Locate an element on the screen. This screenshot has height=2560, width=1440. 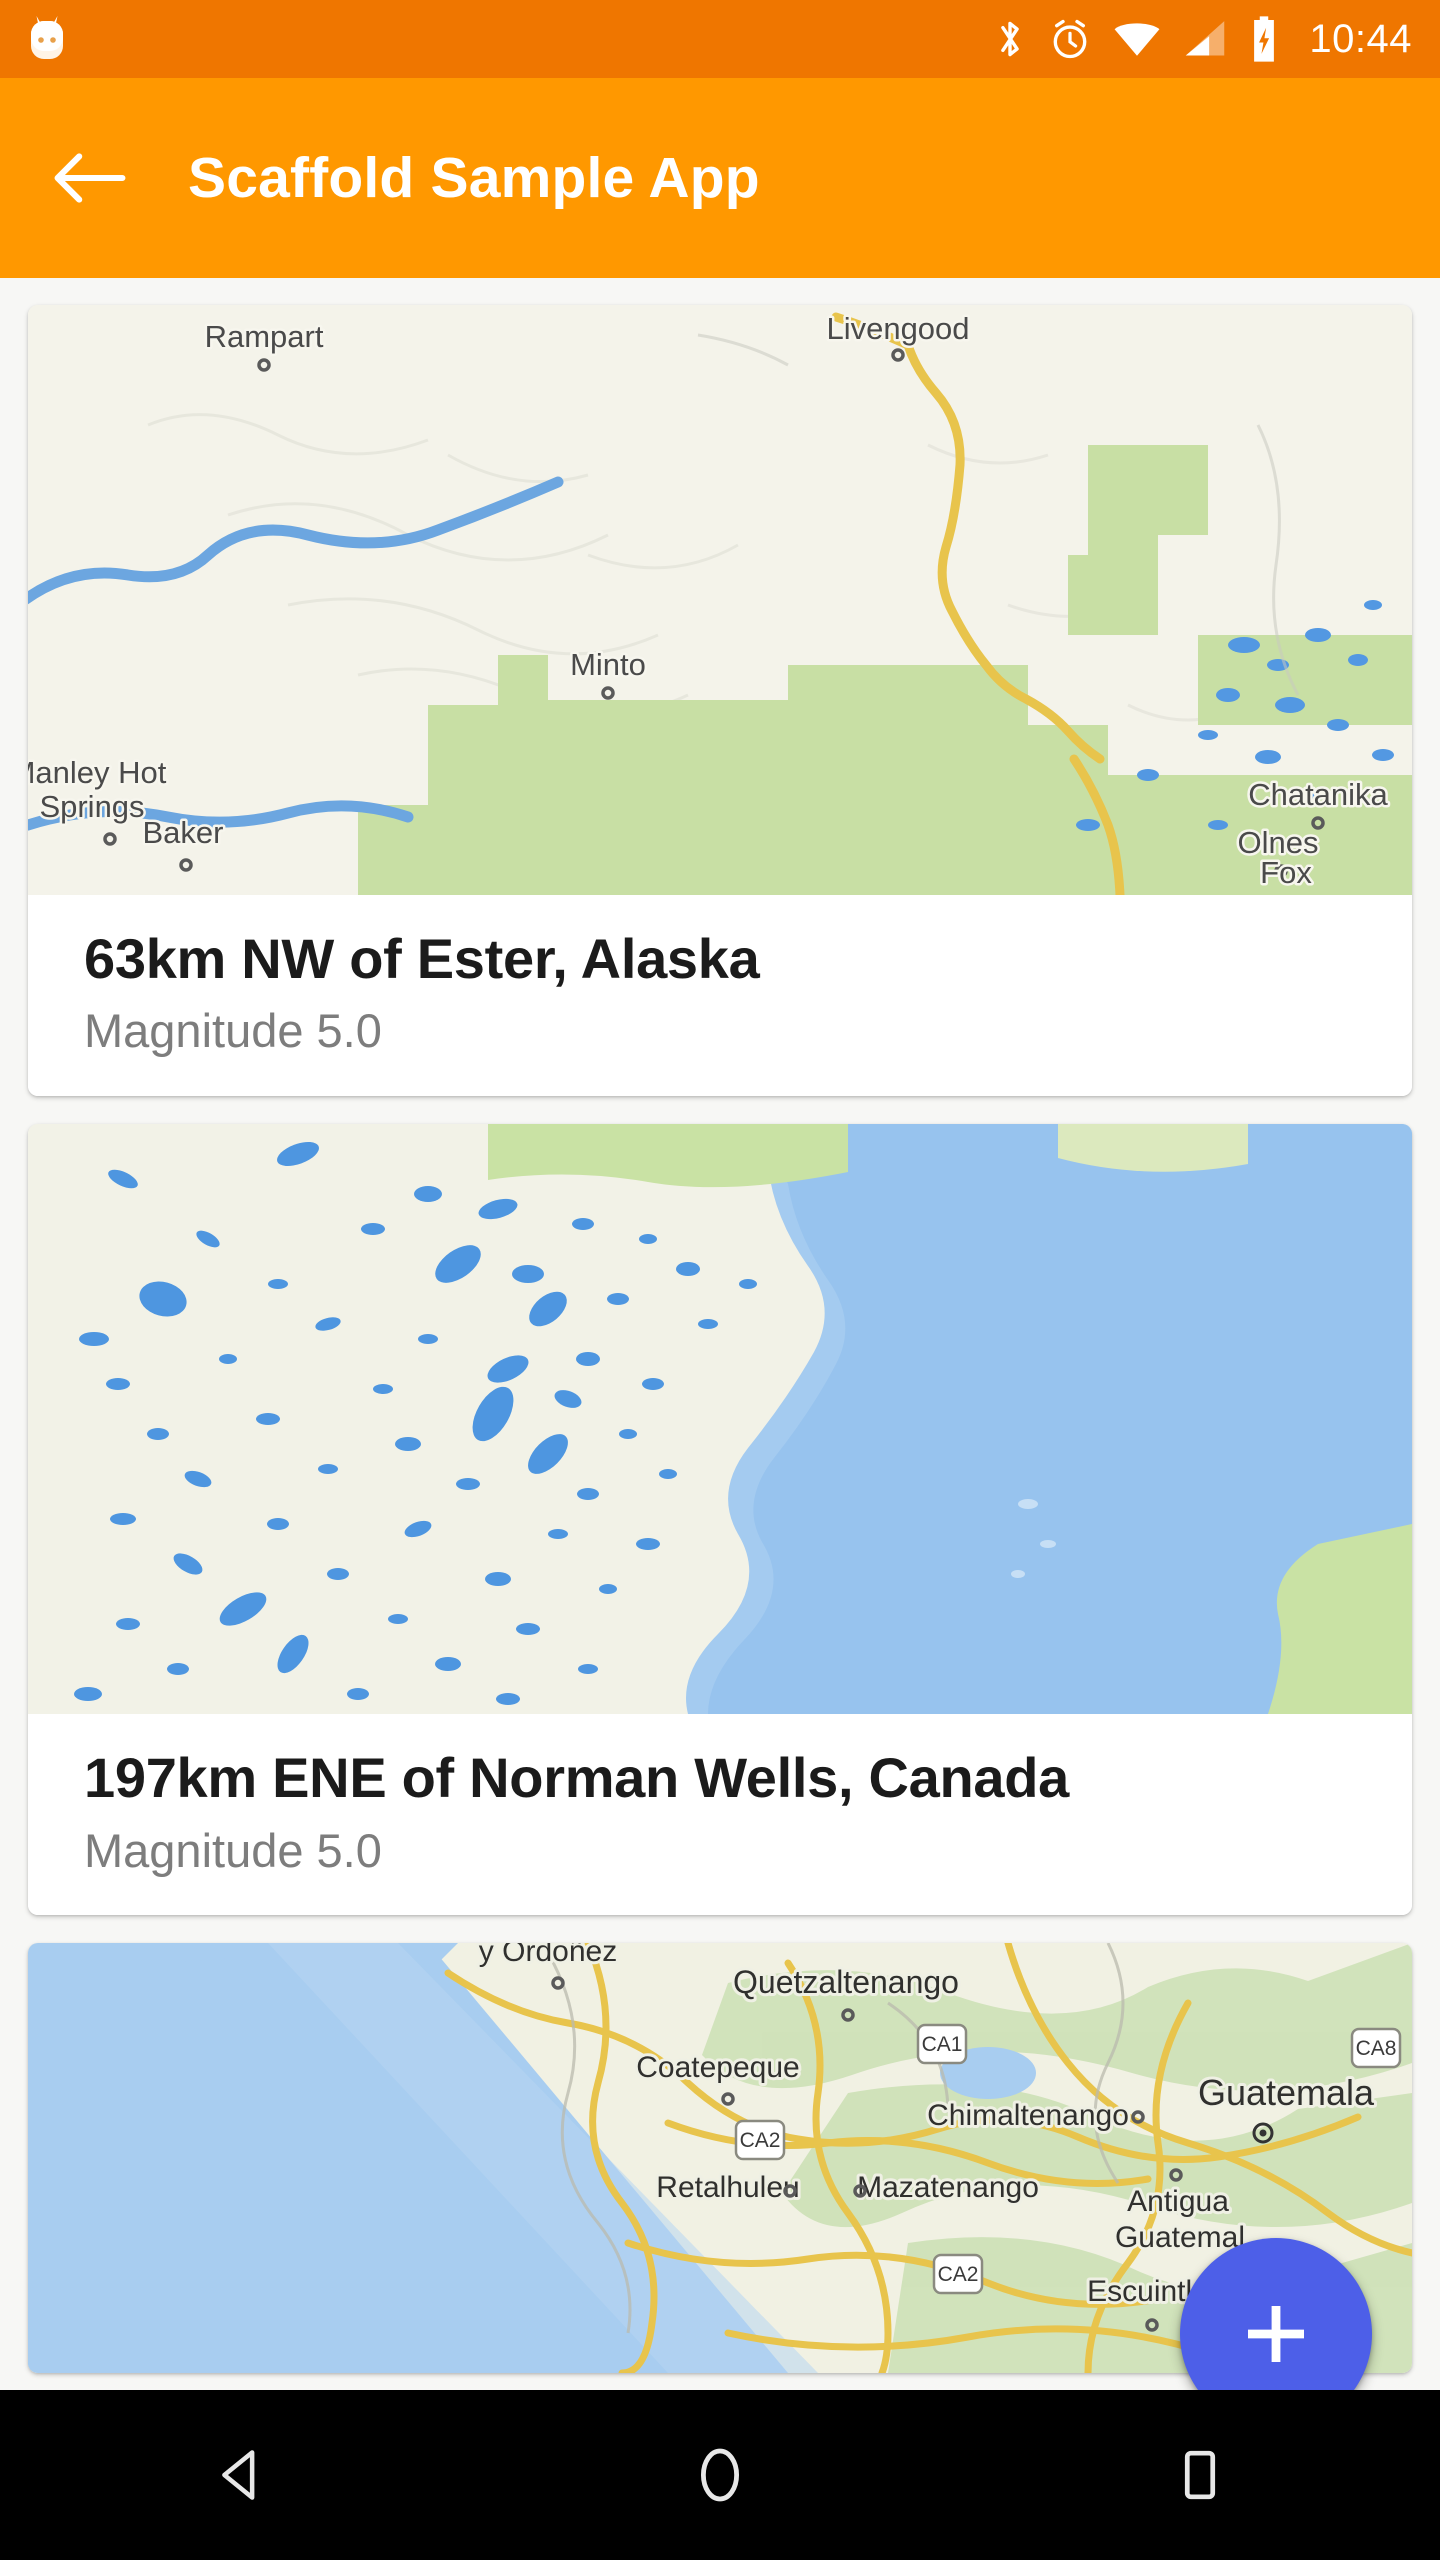
app-bar: Scaffold Sample App is located at coordinates (720, 178).